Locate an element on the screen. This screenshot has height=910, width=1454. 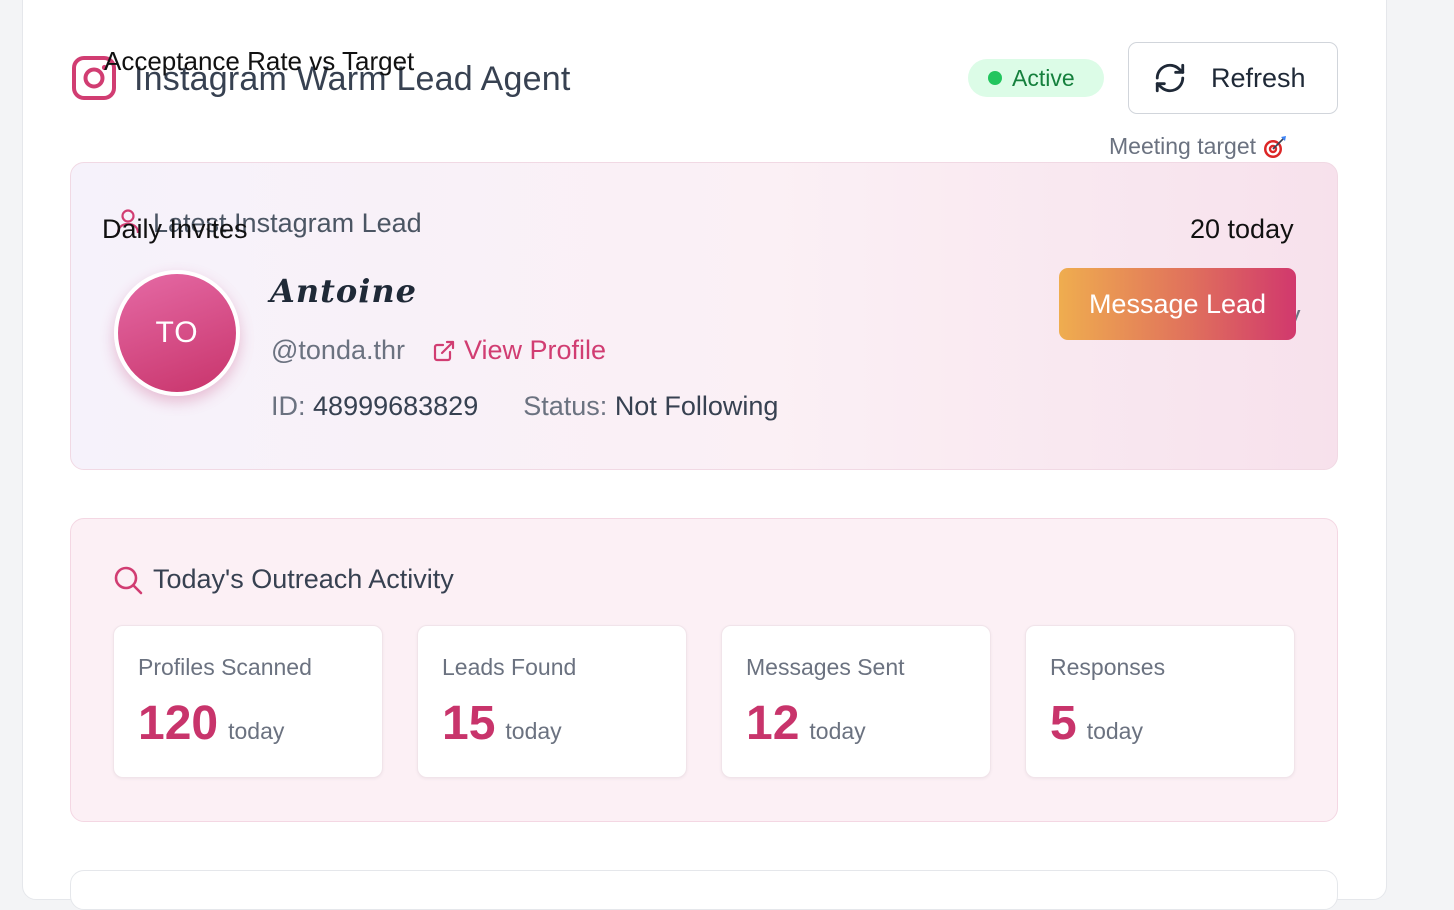
overlay-chart-title: Acceptance Rate vs Target is located at coordinates (259, 61).